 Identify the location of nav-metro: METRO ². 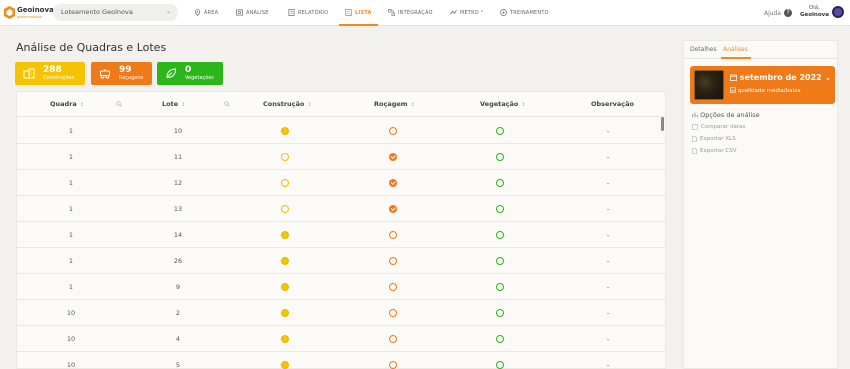
(466, 12).